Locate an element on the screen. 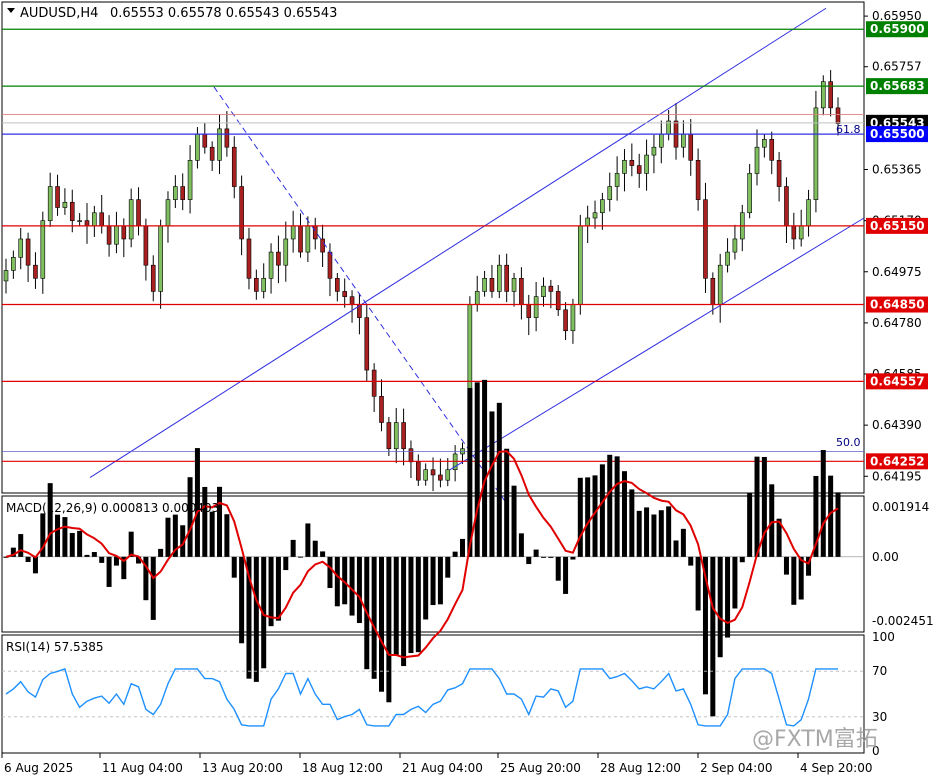 Image resolution: width=936 pixels, height=780 pixels. price-tick-label: 0.65950 is located at coordinates (897, 16).